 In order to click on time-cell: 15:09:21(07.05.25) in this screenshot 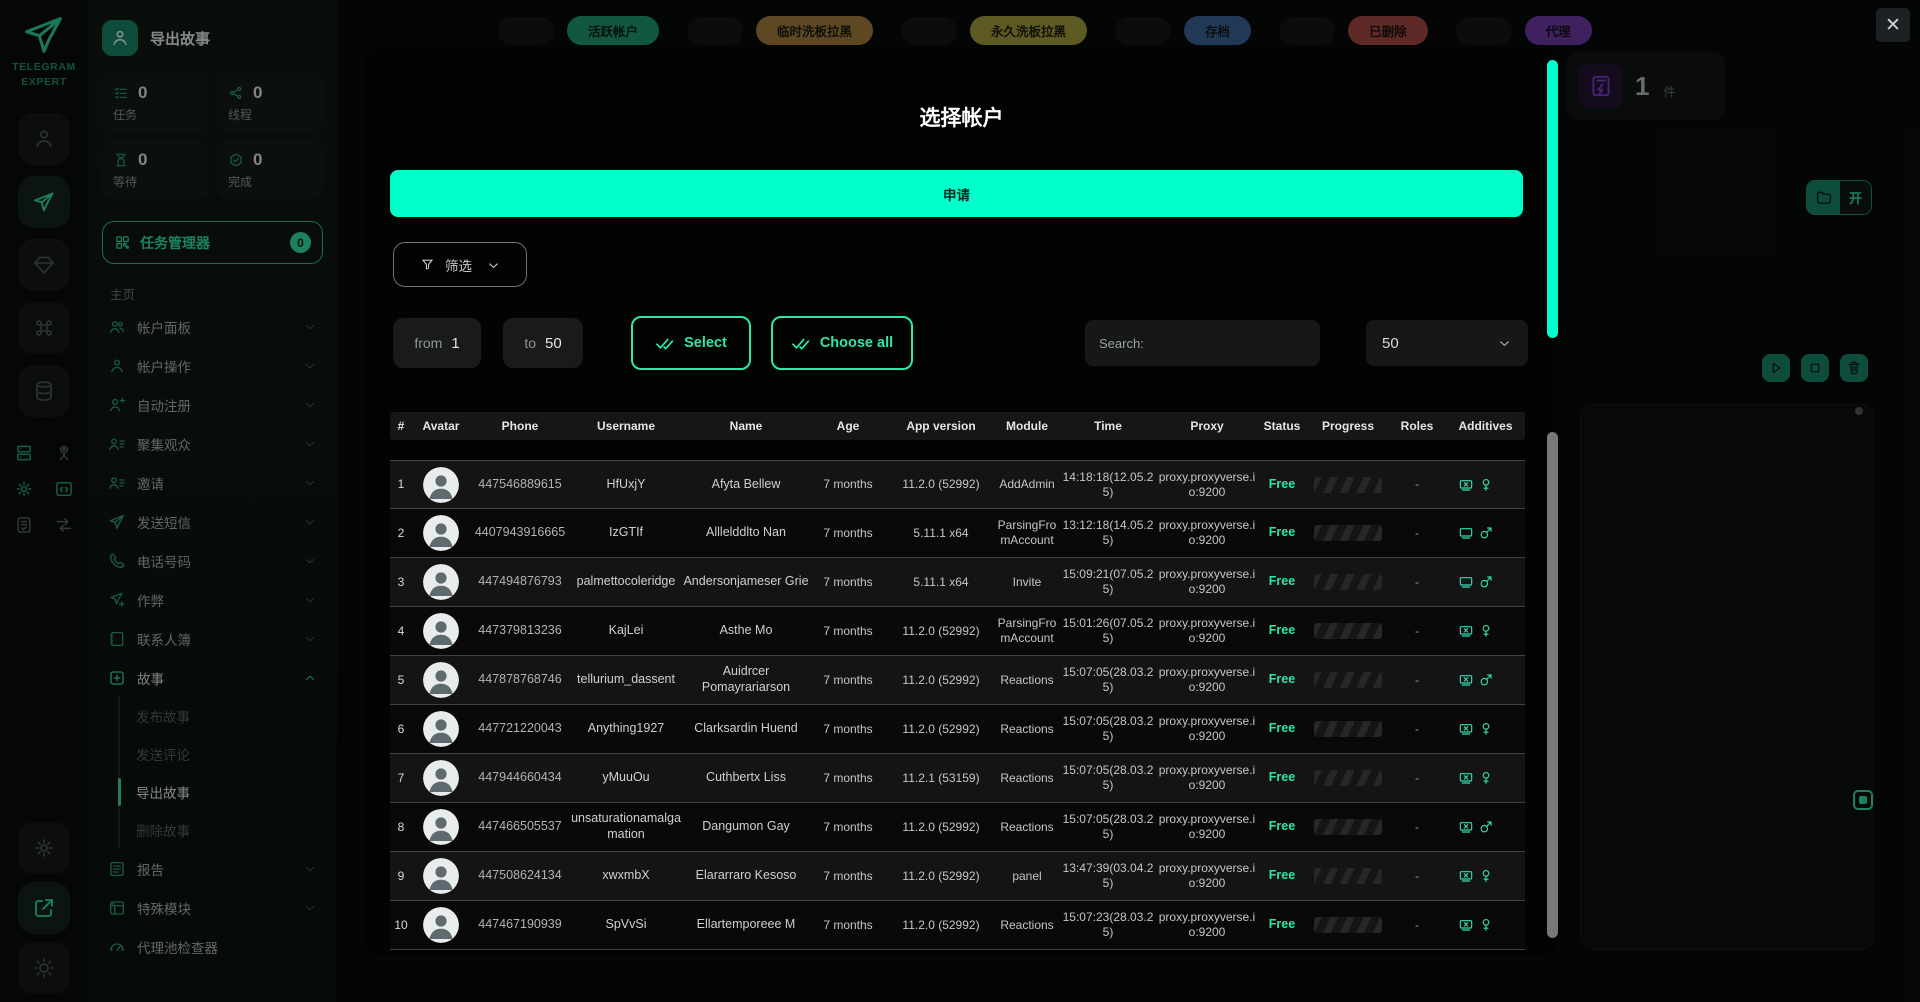, I will do `click(1108, 581)`.